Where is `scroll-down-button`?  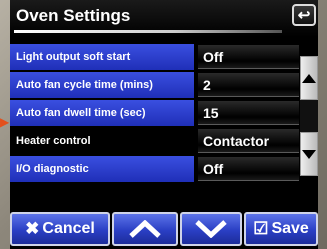 scroll-down-button is located at coordinates (309, 154).